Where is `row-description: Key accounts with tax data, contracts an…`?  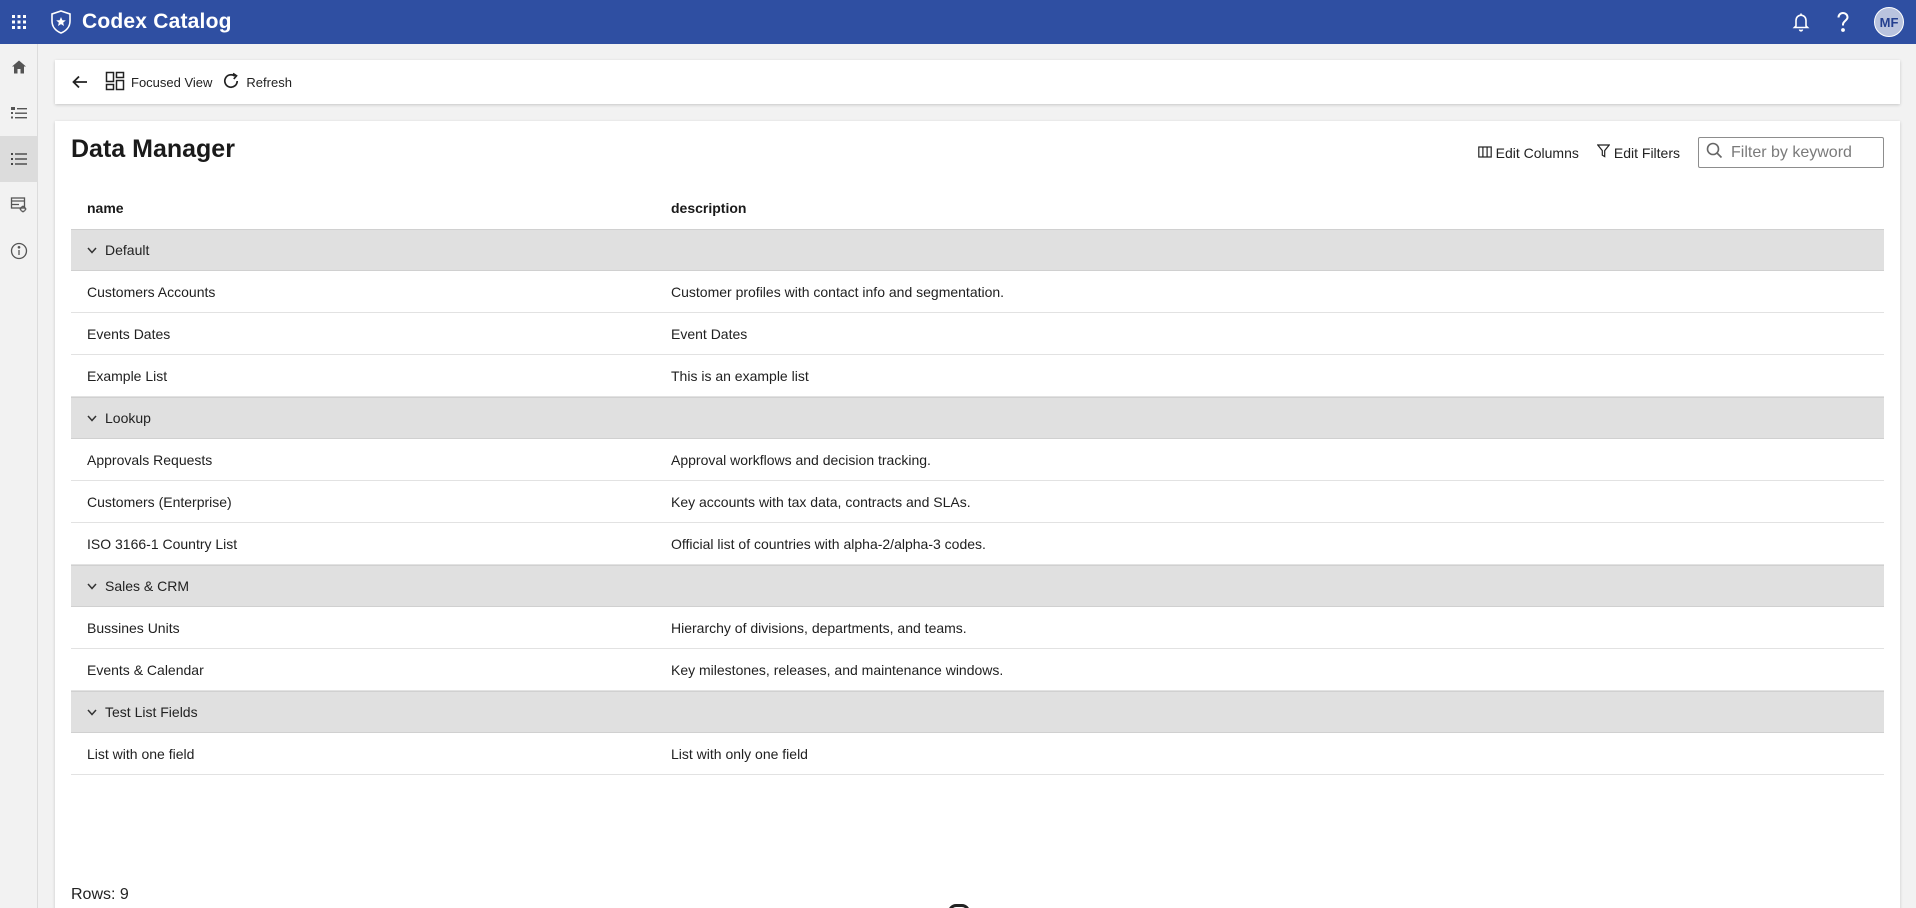 row-description: Key accounts with tax data, contracts an… is located at coordinates (821, 501).